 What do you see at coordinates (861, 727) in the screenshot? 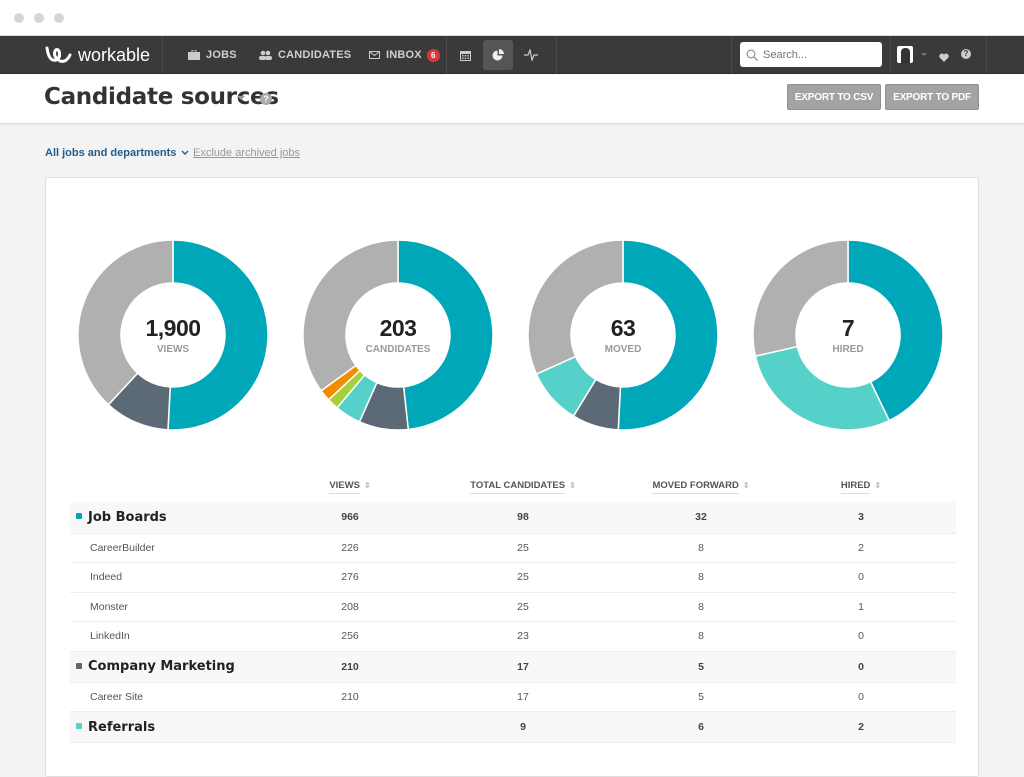
I see `hired-cell: 2` at bounding box center [861, 727].